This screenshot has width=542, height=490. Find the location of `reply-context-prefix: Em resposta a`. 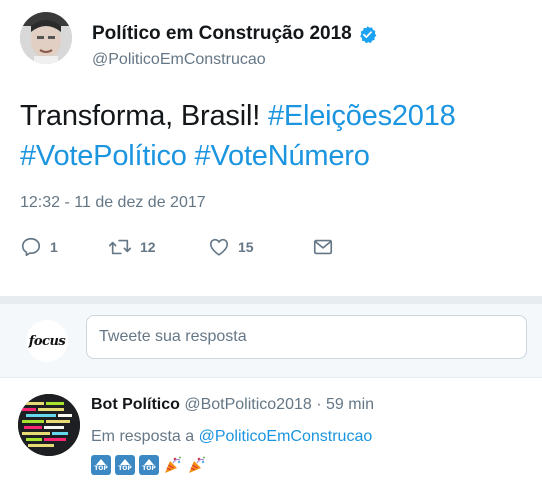

reply-context-prefix: Em resposta a is located at coordinates (143, 436).